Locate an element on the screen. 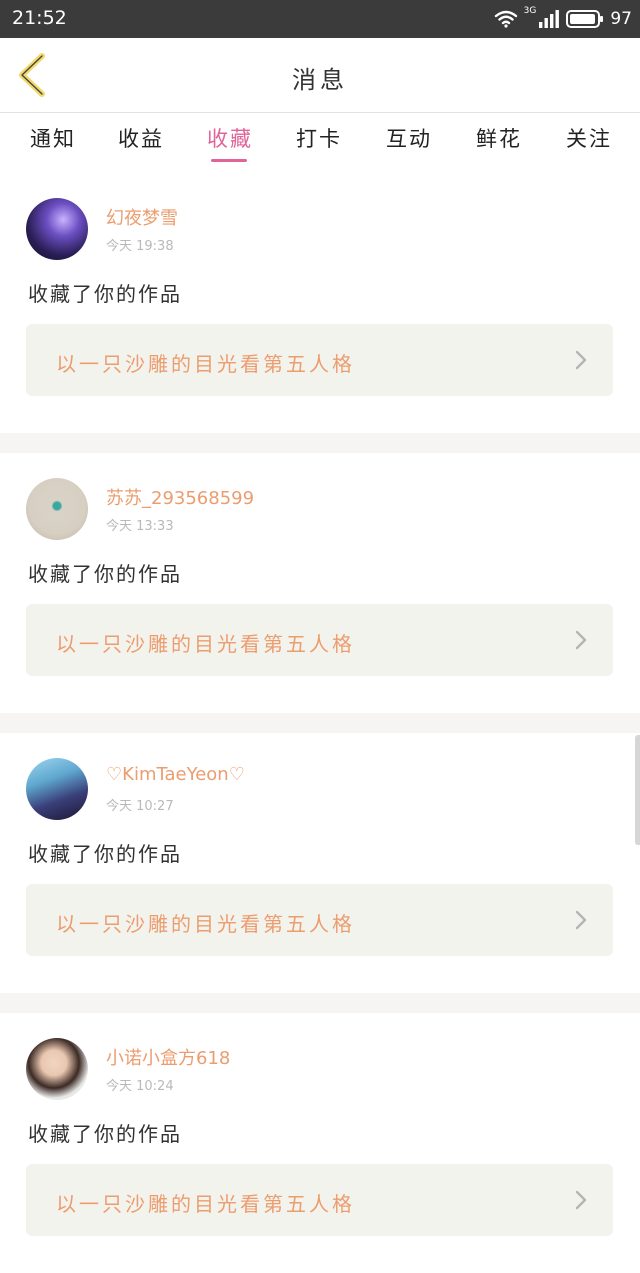 The image size is (640, 1273). active-tab-indicator is located at coordinates (229, 160).